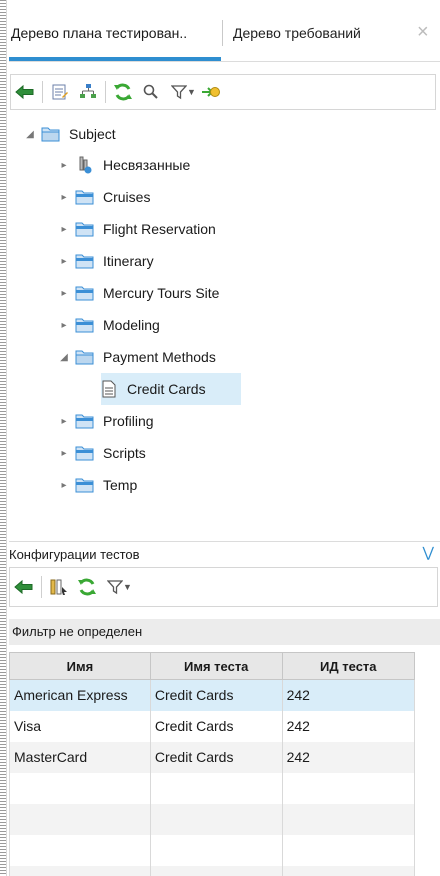 The width and height of the screenshot is (440, 876). What do you see at coordinates (124, 453) in the screenshot?
I see `tree-node-label: Scripts` at bounding box center [124, 453].